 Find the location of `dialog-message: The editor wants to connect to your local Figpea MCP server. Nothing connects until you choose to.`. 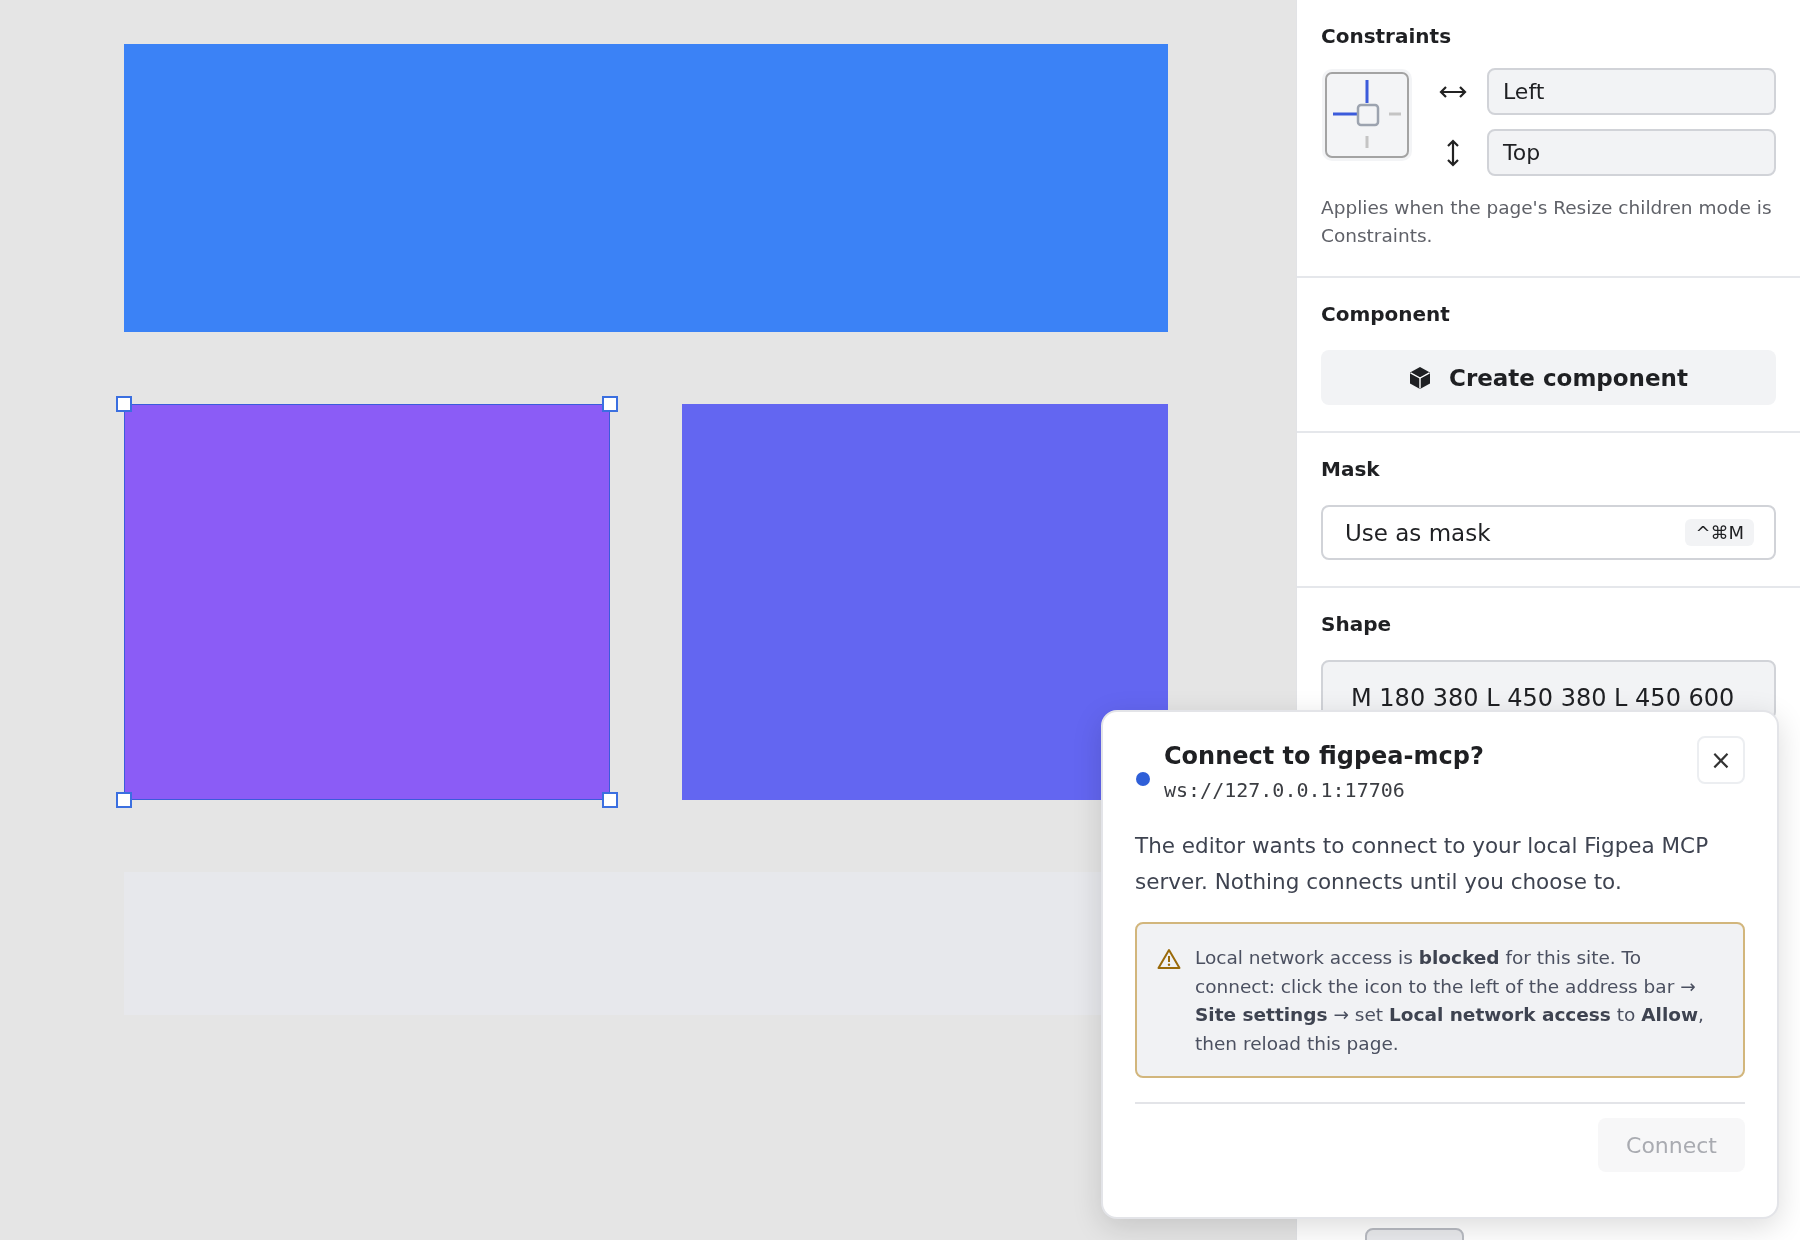

dialog-message: The editor wants to connect to your local Figpea MCP server. Nothing connects until you choose to. is located at coordinates (1422, 864).